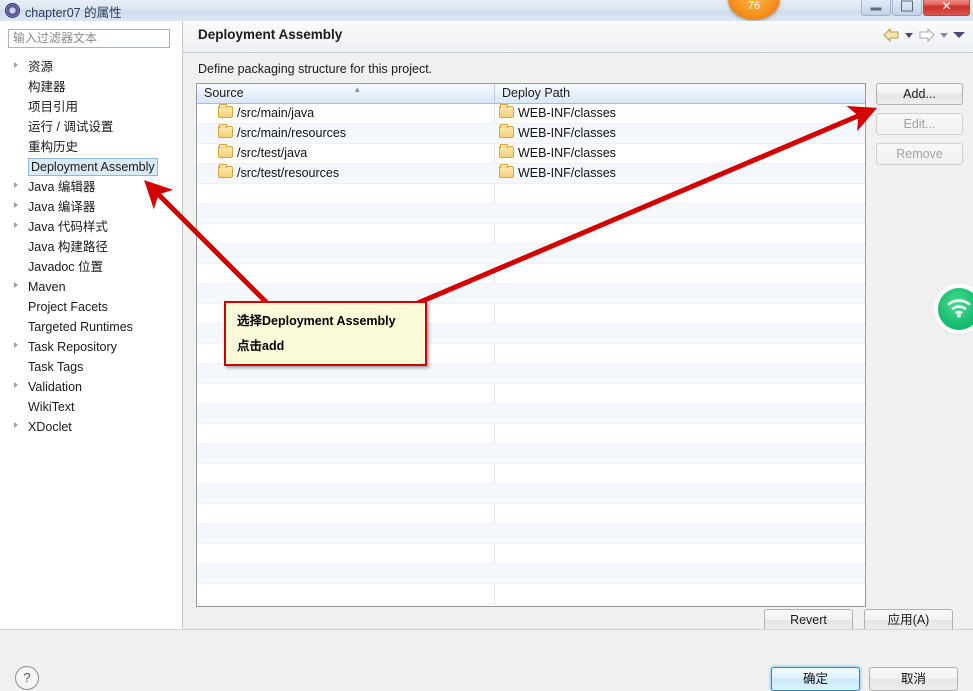 The image size is (973, 691). I want to click on back-arrow-icon, so click(891, 35).